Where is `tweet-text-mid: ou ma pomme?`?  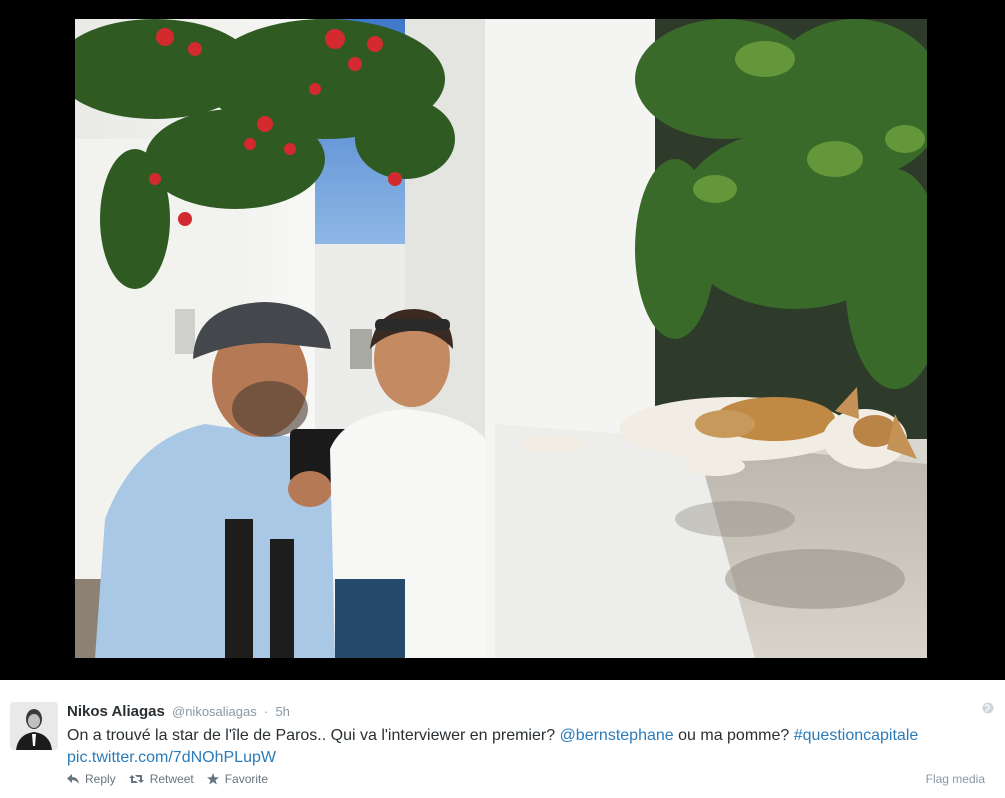 tweet-text-mid: ou ma pomme? is located at coordinates (733, 735).